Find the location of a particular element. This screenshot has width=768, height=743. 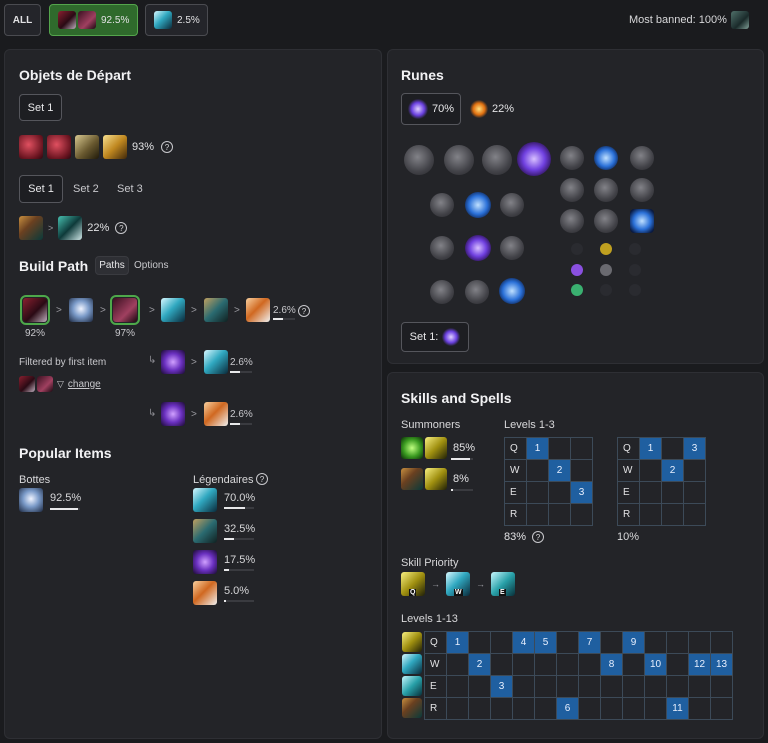

pickaxe-icon is located at coordinates (70, 228).